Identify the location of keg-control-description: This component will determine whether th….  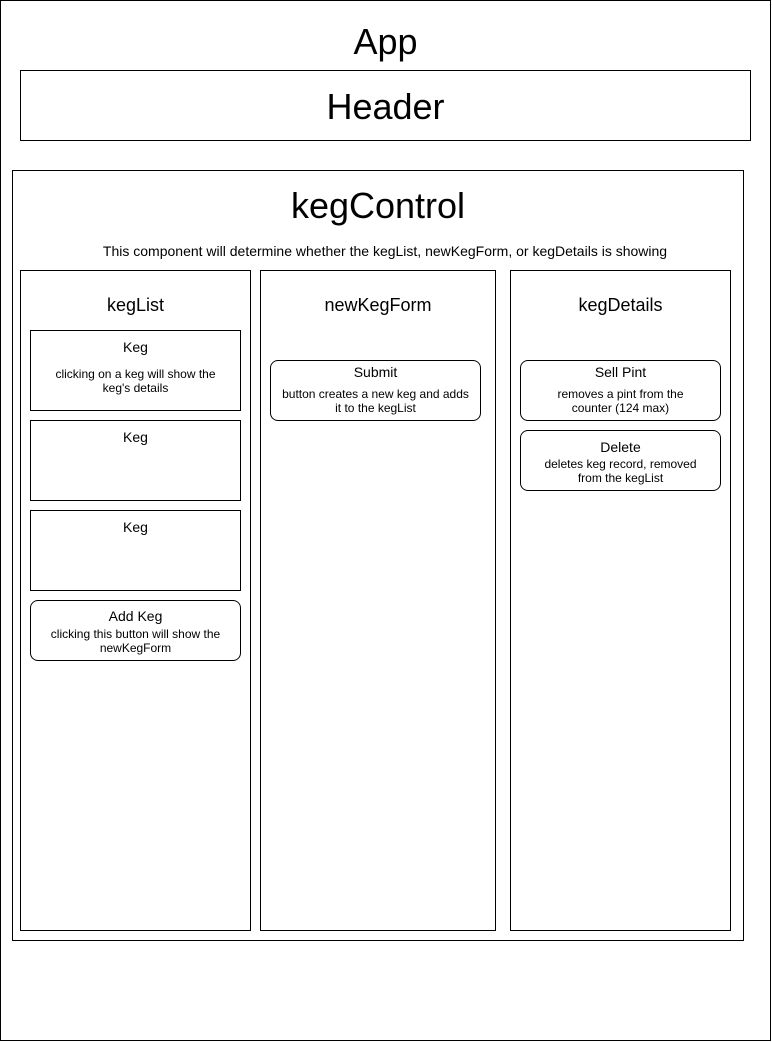
(385, 251).